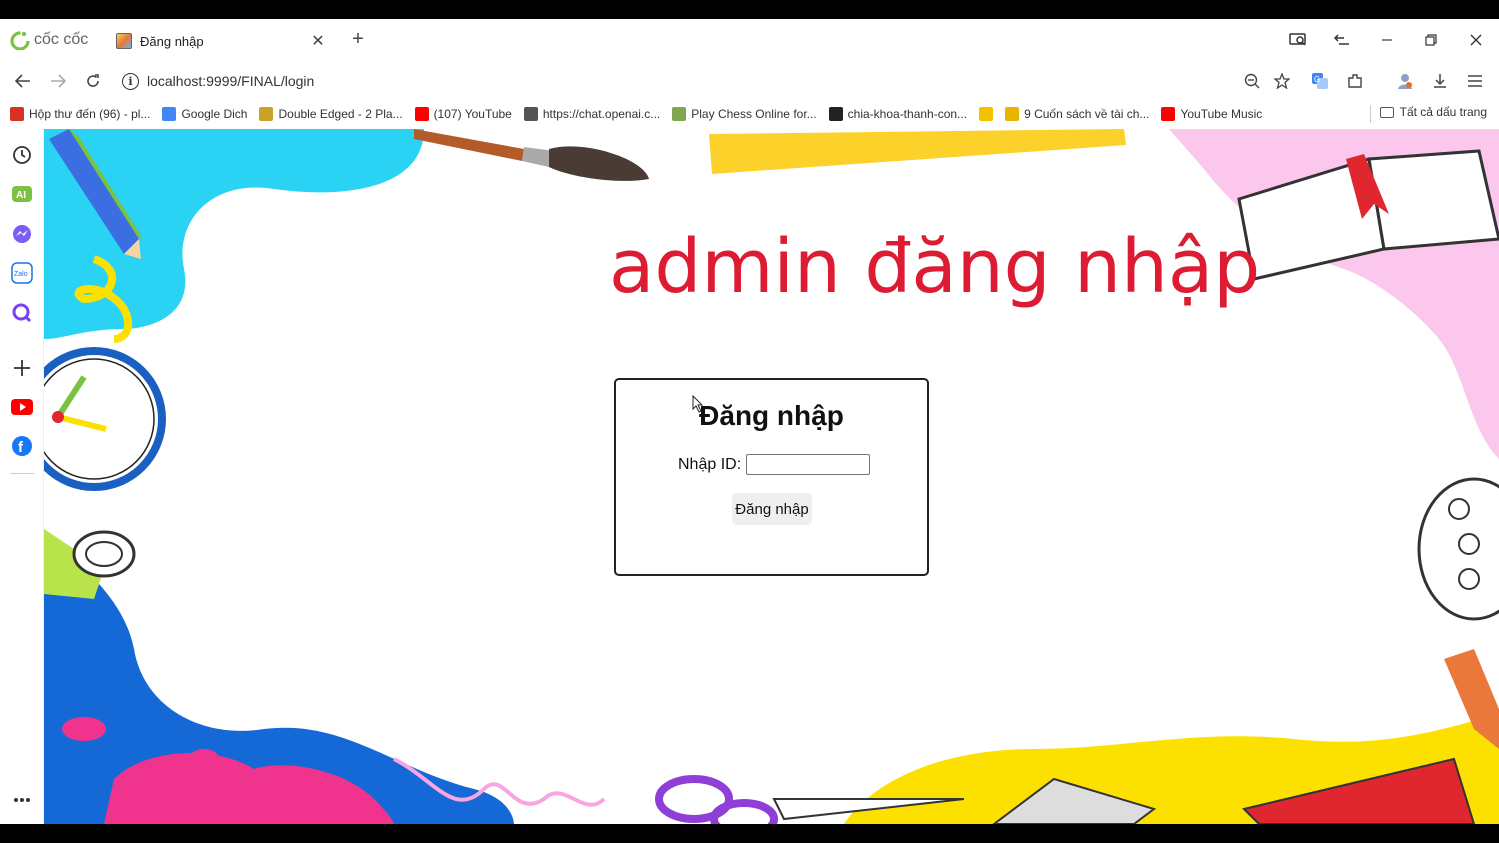 This screenshot has width=1499, height=843. What do you see at coordinates (124, 41) in the screenshot?
I see `tab-favicon-icon` at bounding box center [124, 41].